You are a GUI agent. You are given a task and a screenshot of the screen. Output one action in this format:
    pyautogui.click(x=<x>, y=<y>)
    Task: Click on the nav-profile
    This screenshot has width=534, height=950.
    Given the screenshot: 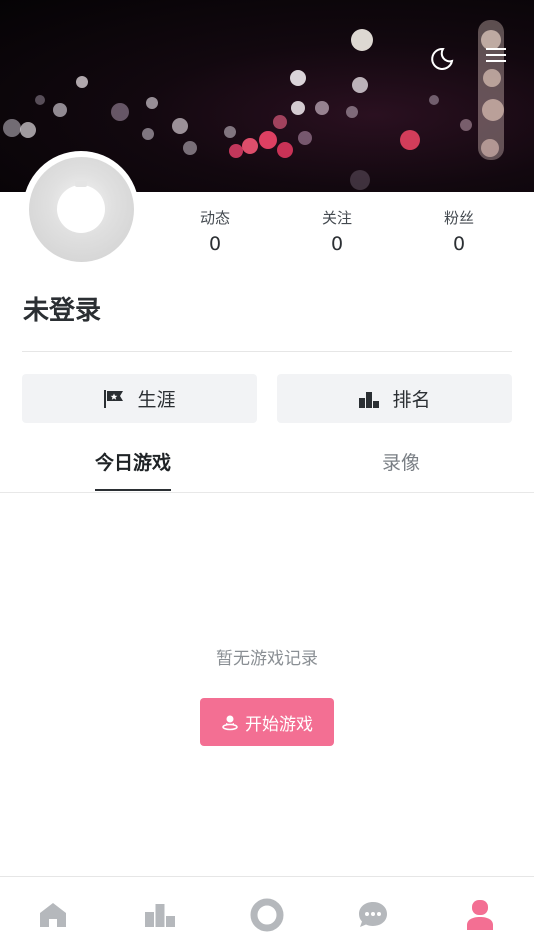 What is the action you would take?
    pyautogui.click(x=480, y=915)
    